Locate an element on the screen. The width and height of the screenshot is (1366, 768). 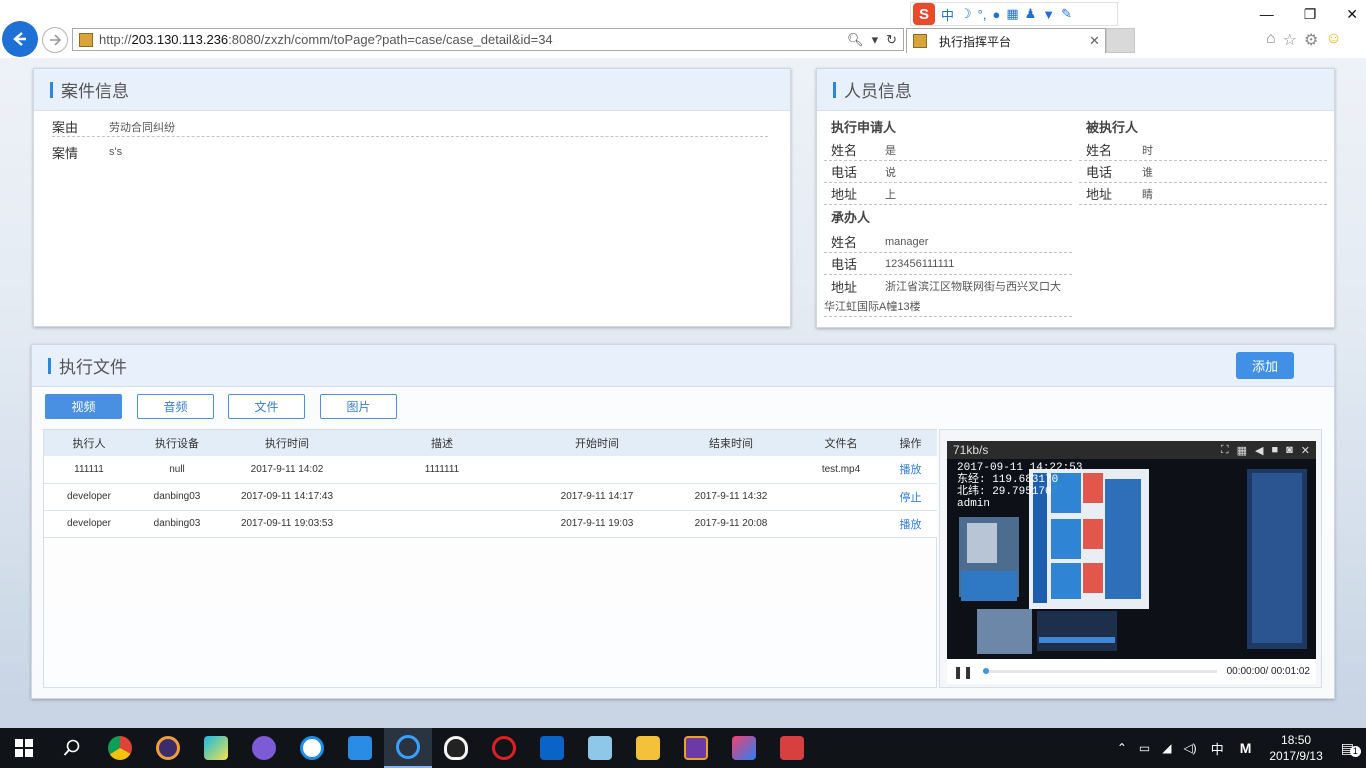
add-file-button: 添加 is located at coordinates (1265, 365).